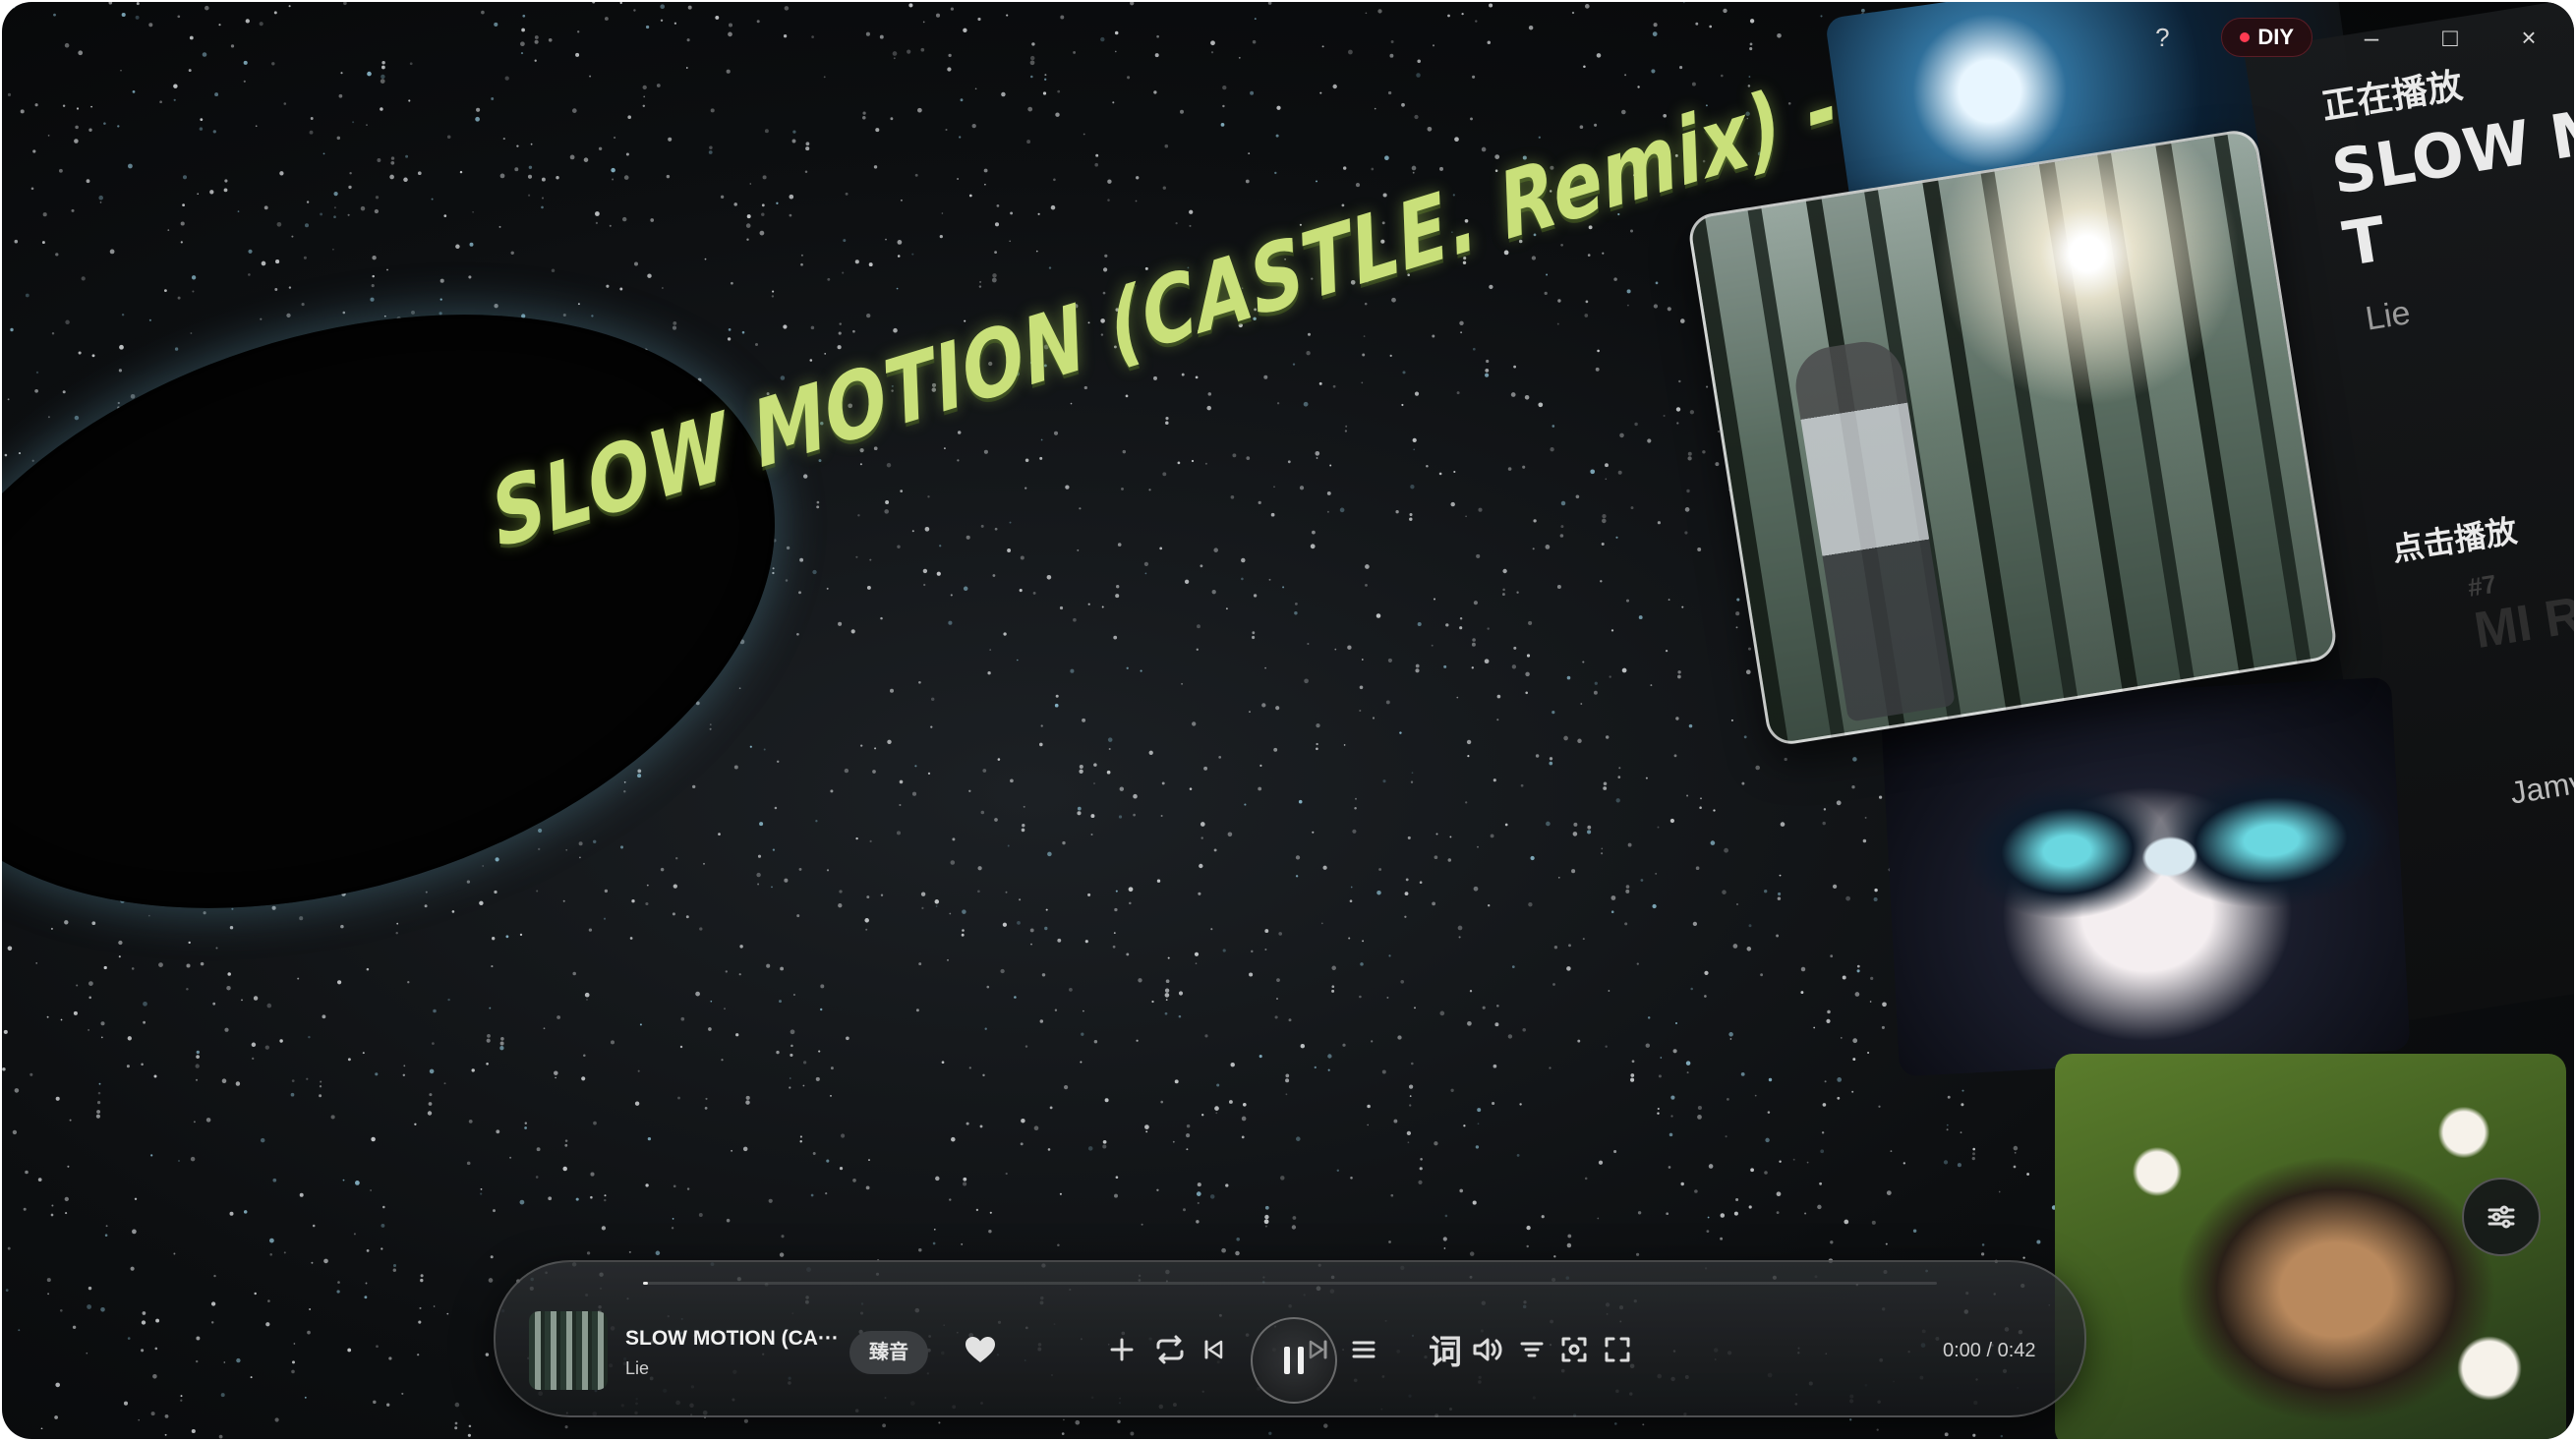 Image resolution: width=2576 pixels, height=1441 pixels. I want to click on play-pause-button, so click(1294, 1360).